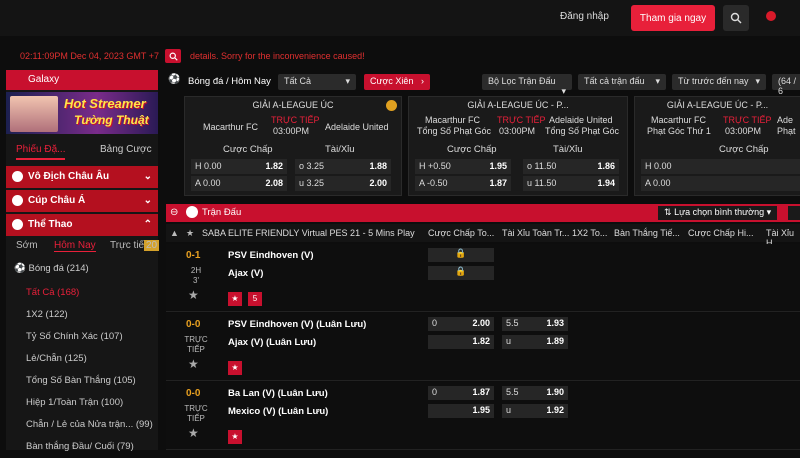 This screenshot has height=458, width=800. I want to click on odds-cell: u 3.25 2.00, so click(343, 183).